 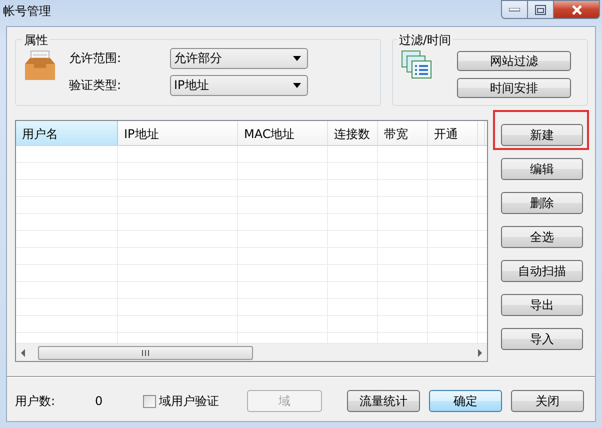 I want to click on action-button: 删除, so click(x=542, y=203).